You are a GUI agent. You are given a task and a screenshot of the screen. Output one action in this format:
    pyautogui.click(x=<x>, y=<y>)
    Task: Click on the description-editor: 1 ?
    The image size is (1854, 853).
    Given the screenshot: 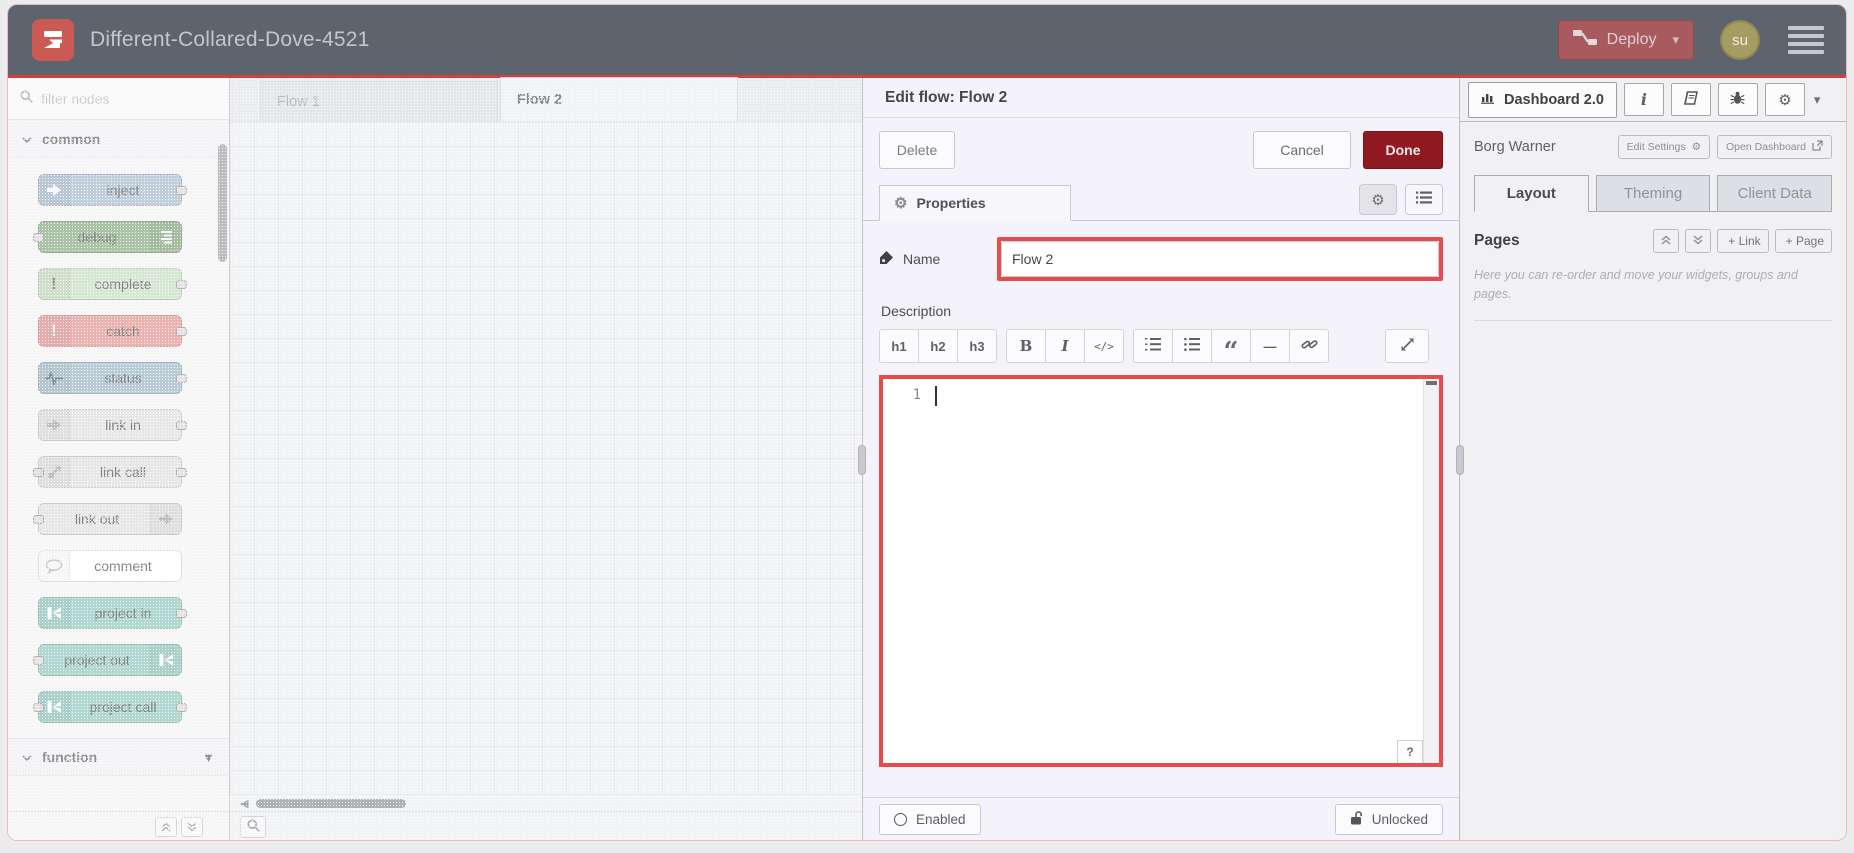 What is the action you would take?
    pyautogui.click(x=1161, y=571)
    